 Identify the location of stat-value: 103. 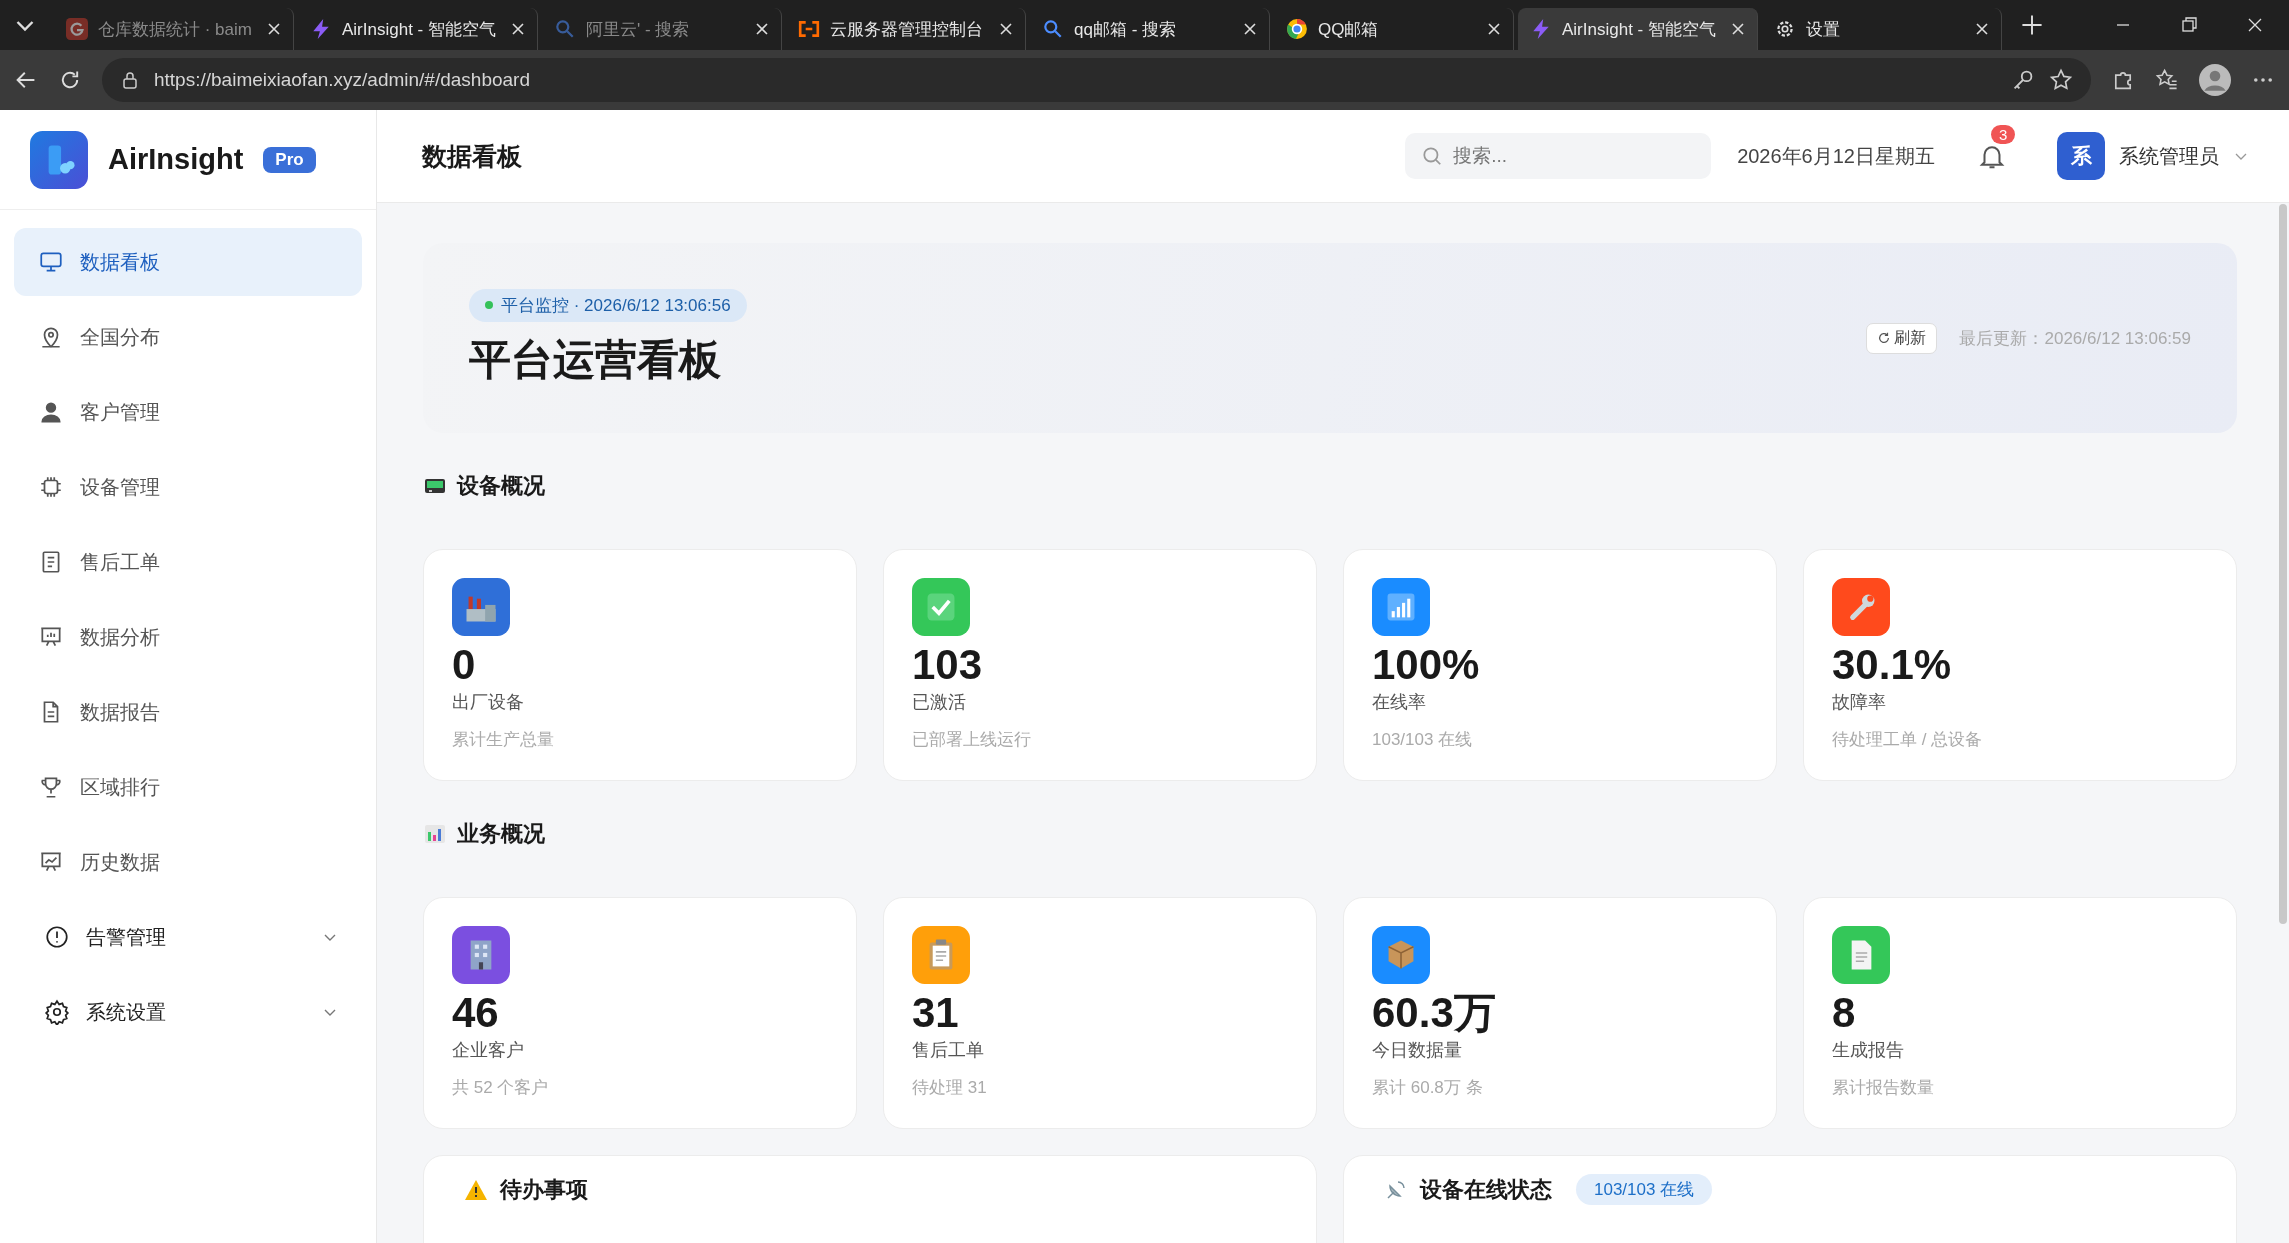
(947, 665).